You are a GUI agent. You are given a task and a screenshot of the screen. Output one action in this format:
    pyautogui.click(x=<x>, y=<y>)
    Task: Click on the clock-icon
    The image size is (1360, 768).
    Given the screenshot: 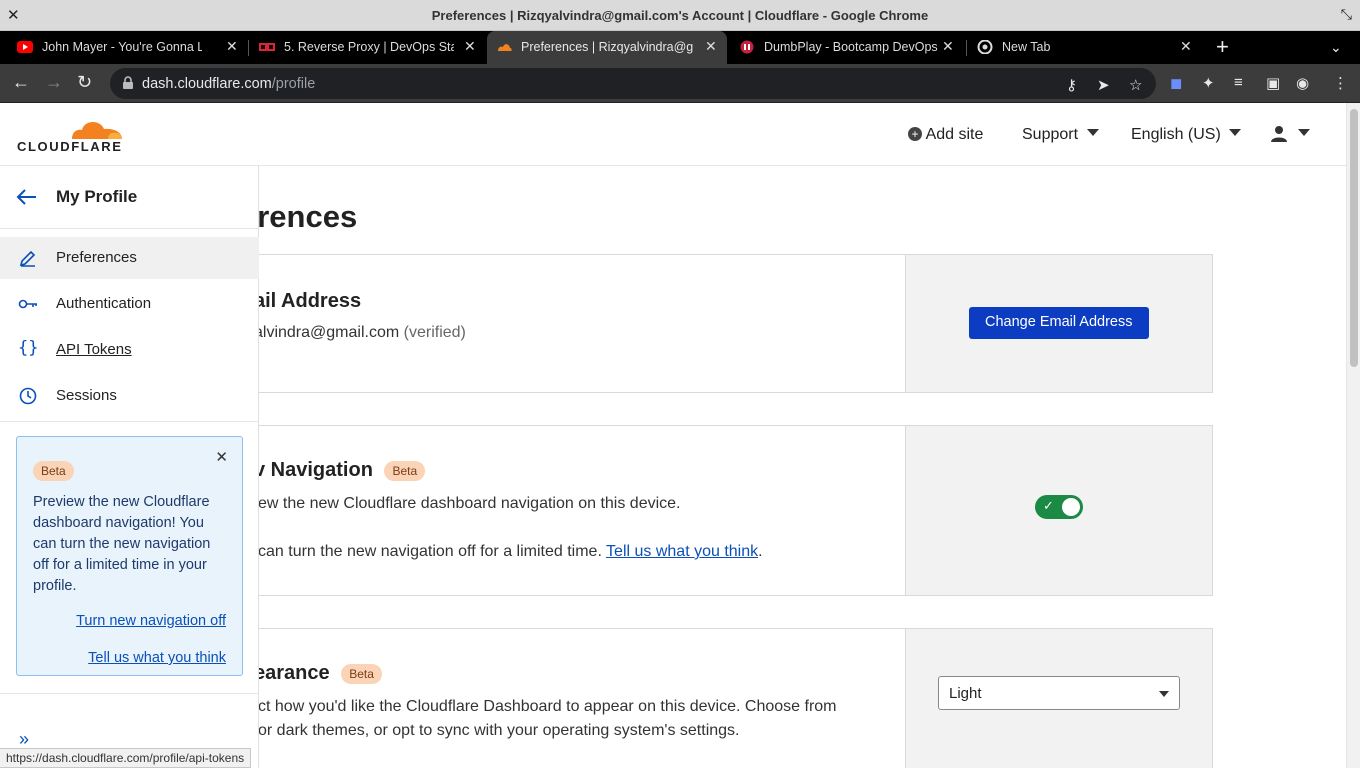 What is the action you would take?
    pyautogui.click(x=28, y=396)
    